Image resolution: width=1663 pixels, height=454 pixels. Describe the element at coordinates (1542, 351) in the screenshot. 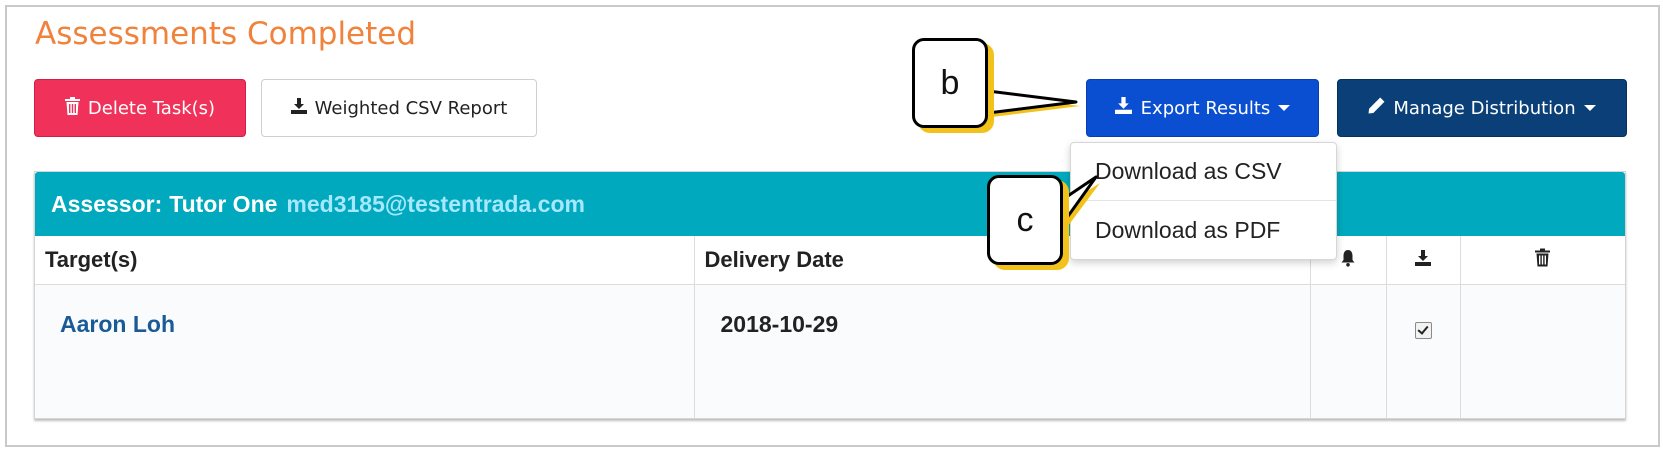

I see `delete-cell` at that location.